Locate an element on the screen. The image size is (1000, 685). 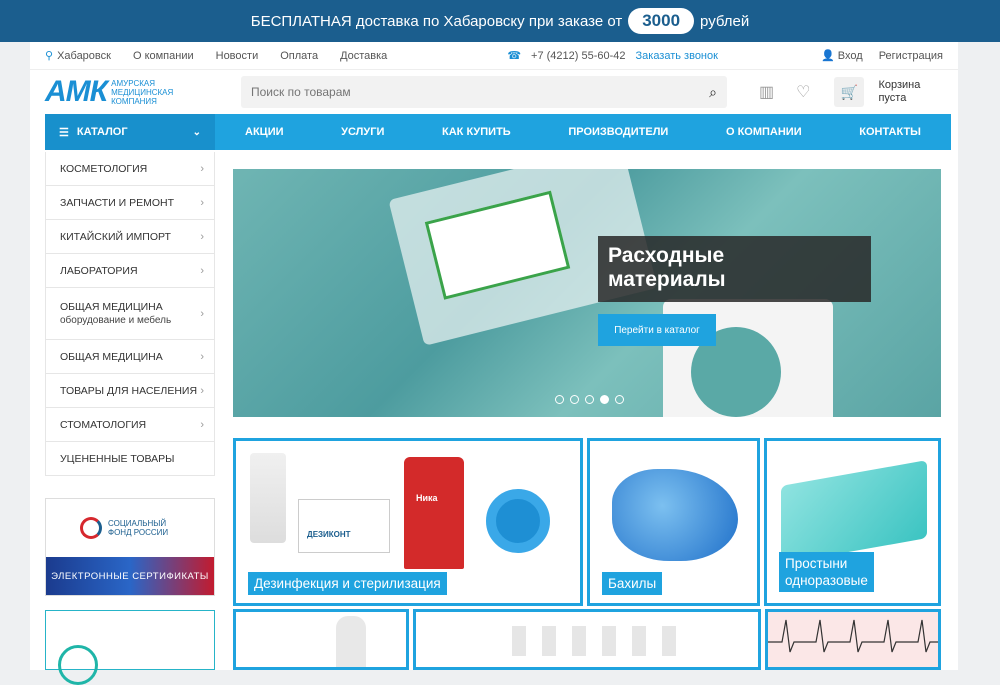
sidebar-item-repair: ЗАПЧАСТИ И РЕМОНТ › is located at coordinates (130, 203).